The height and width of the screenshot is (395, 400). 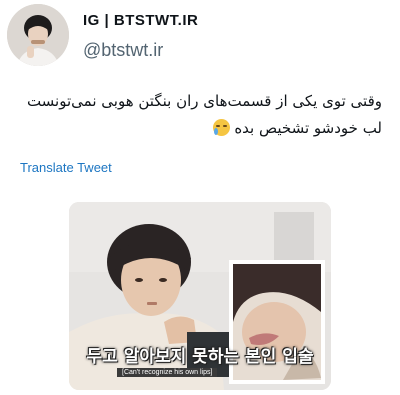 What do you see at coordinates (197, 128) in the screenshot?
I see `tweet-text-line-2: لب خودشو تشخیص بده` at bounding box center [197, 128].